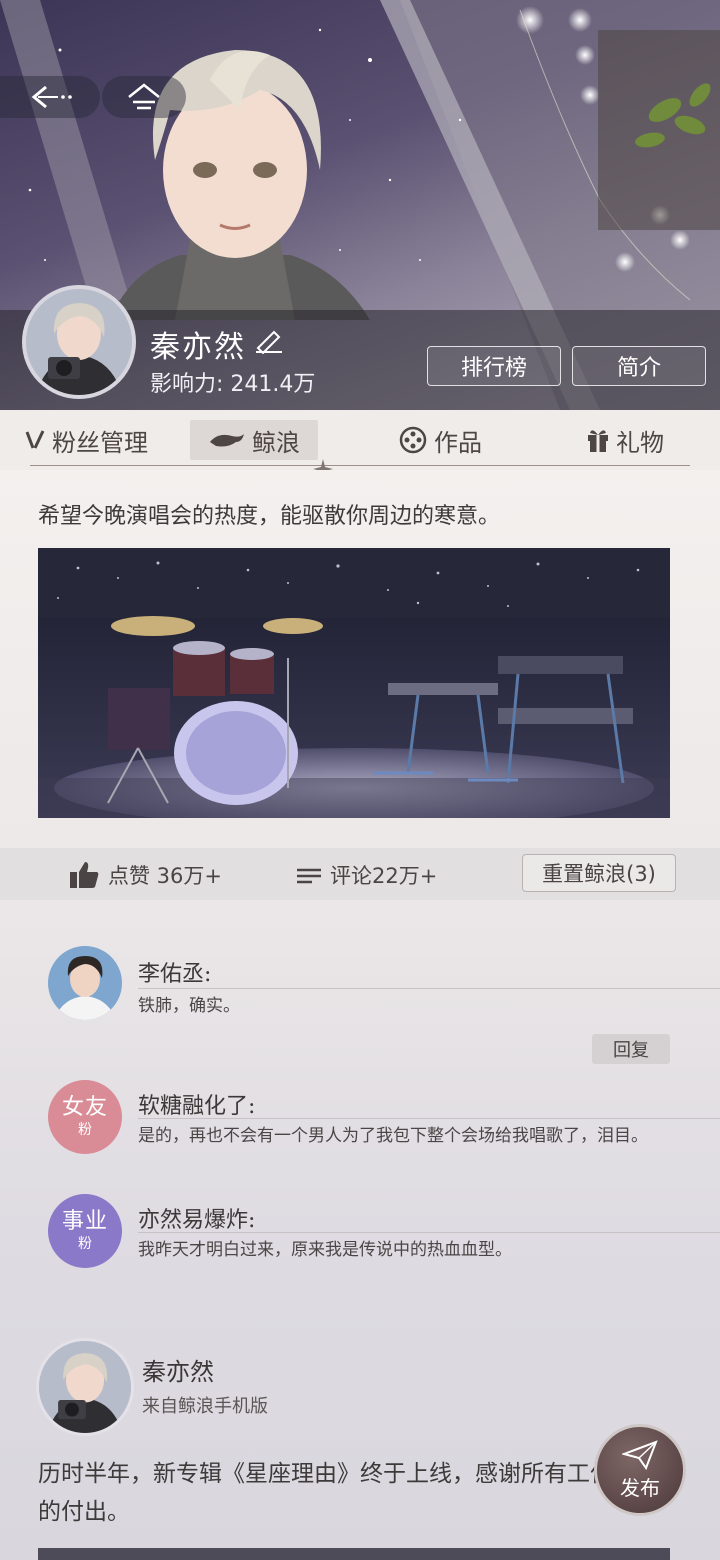 This screenshot has width=720, height=1560. I want to click on comment-text: 是的，再也不会有一个男人为了我包下整个会场给我唱歌了，泪目。, so click(393, 1136).